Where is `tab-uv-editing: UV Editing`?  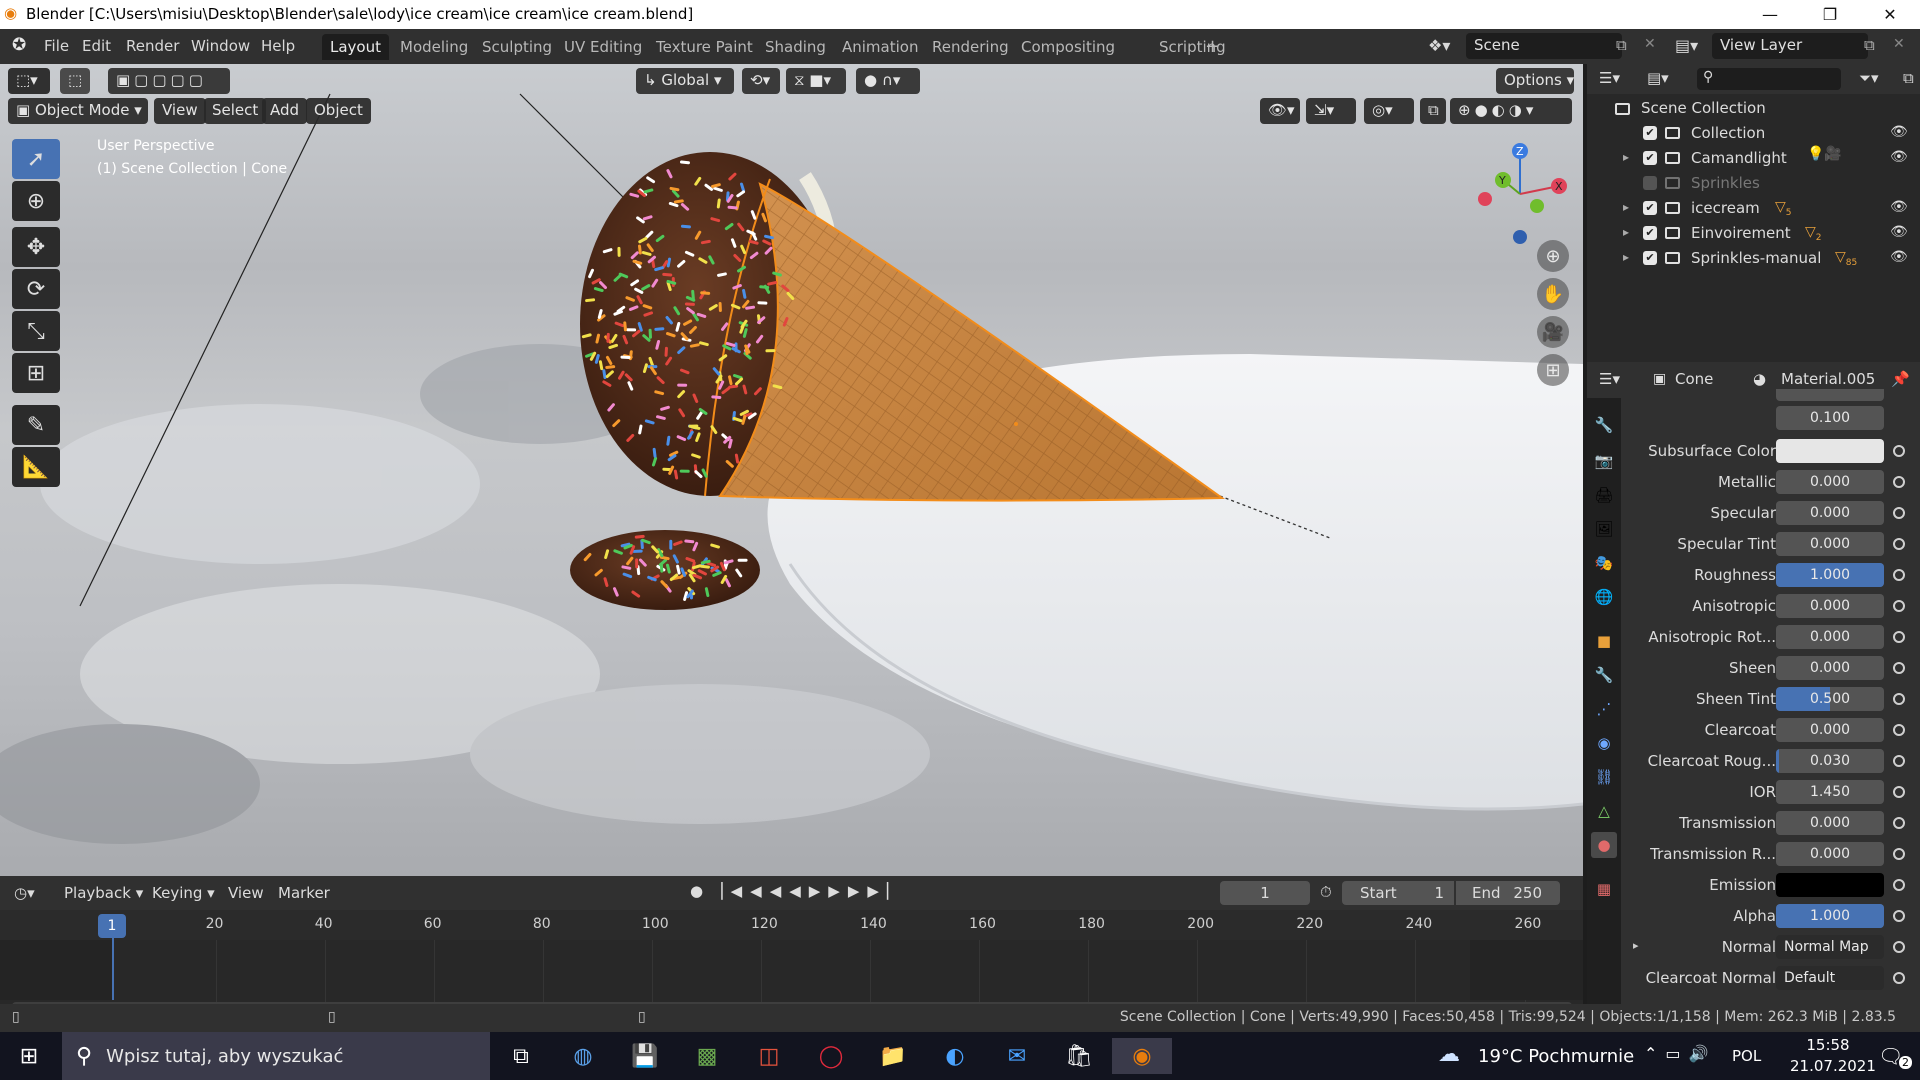
tab-uv-editing: UV Editing is located at coordinates (603, 47).